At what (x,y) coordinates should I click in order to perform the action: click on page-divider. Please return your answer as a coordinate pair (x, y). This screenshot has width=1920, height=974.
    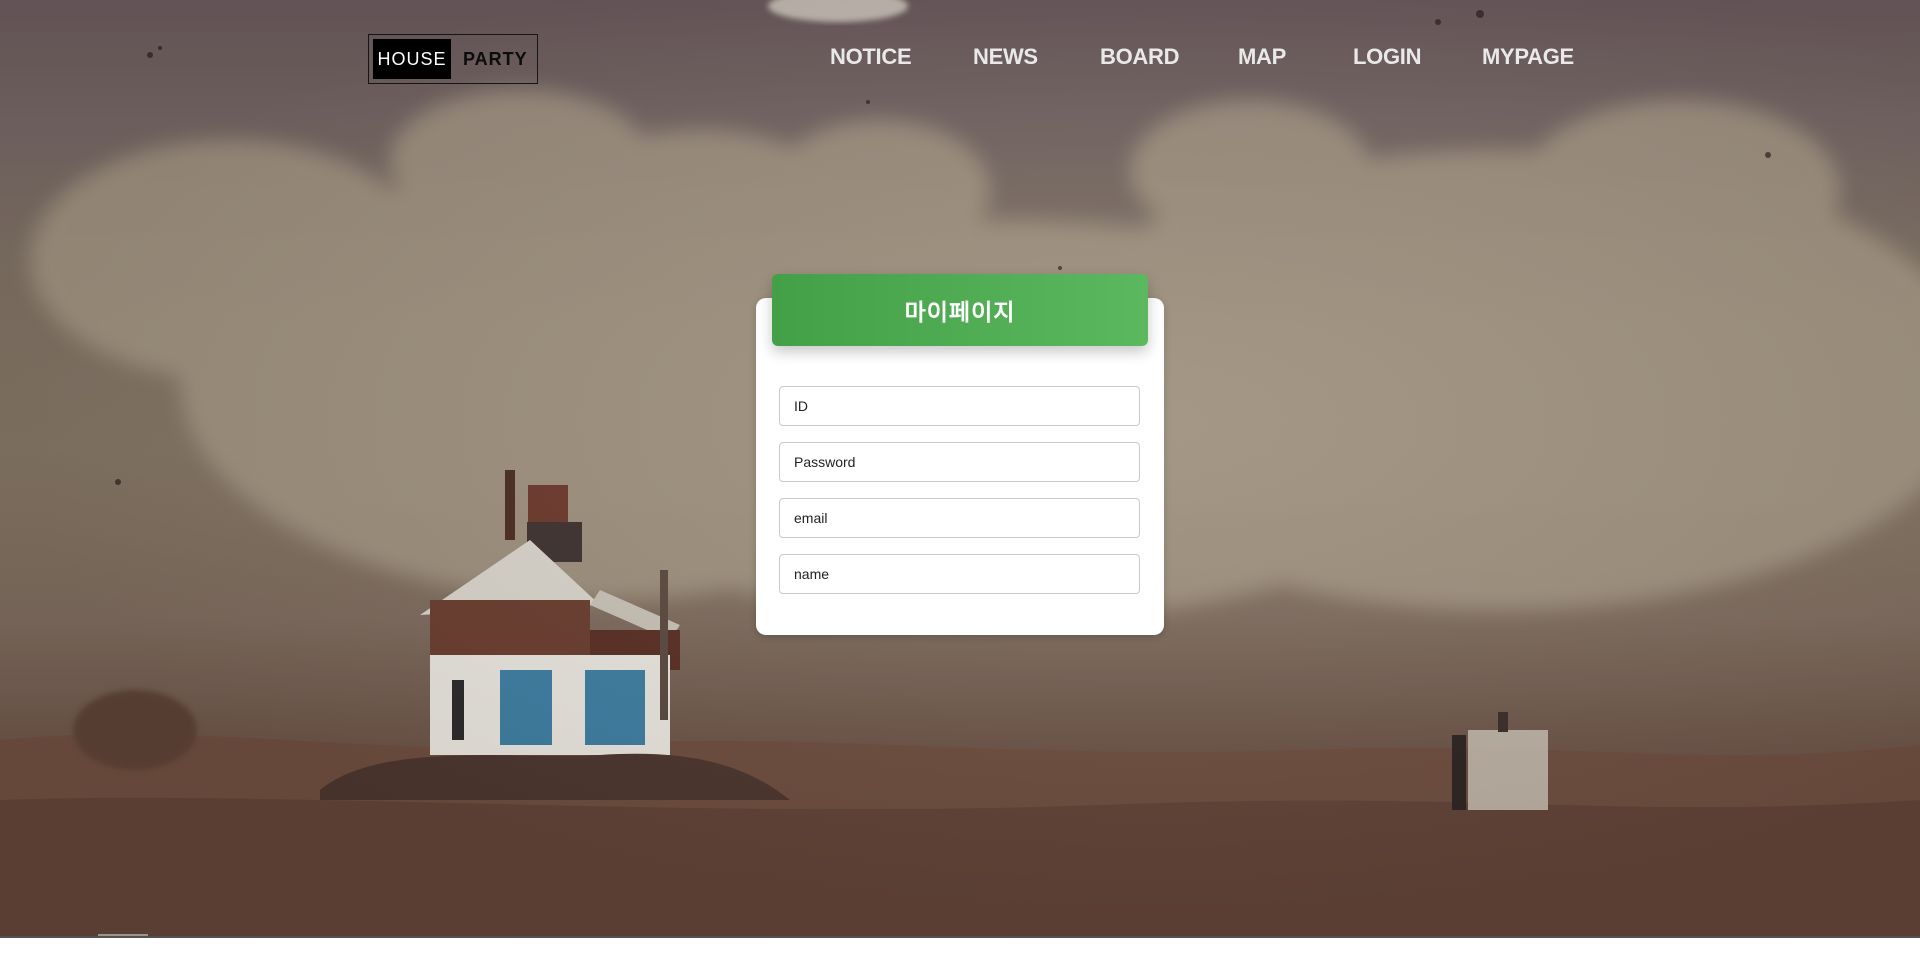
    Looking at the image, I should click on (960, 937).